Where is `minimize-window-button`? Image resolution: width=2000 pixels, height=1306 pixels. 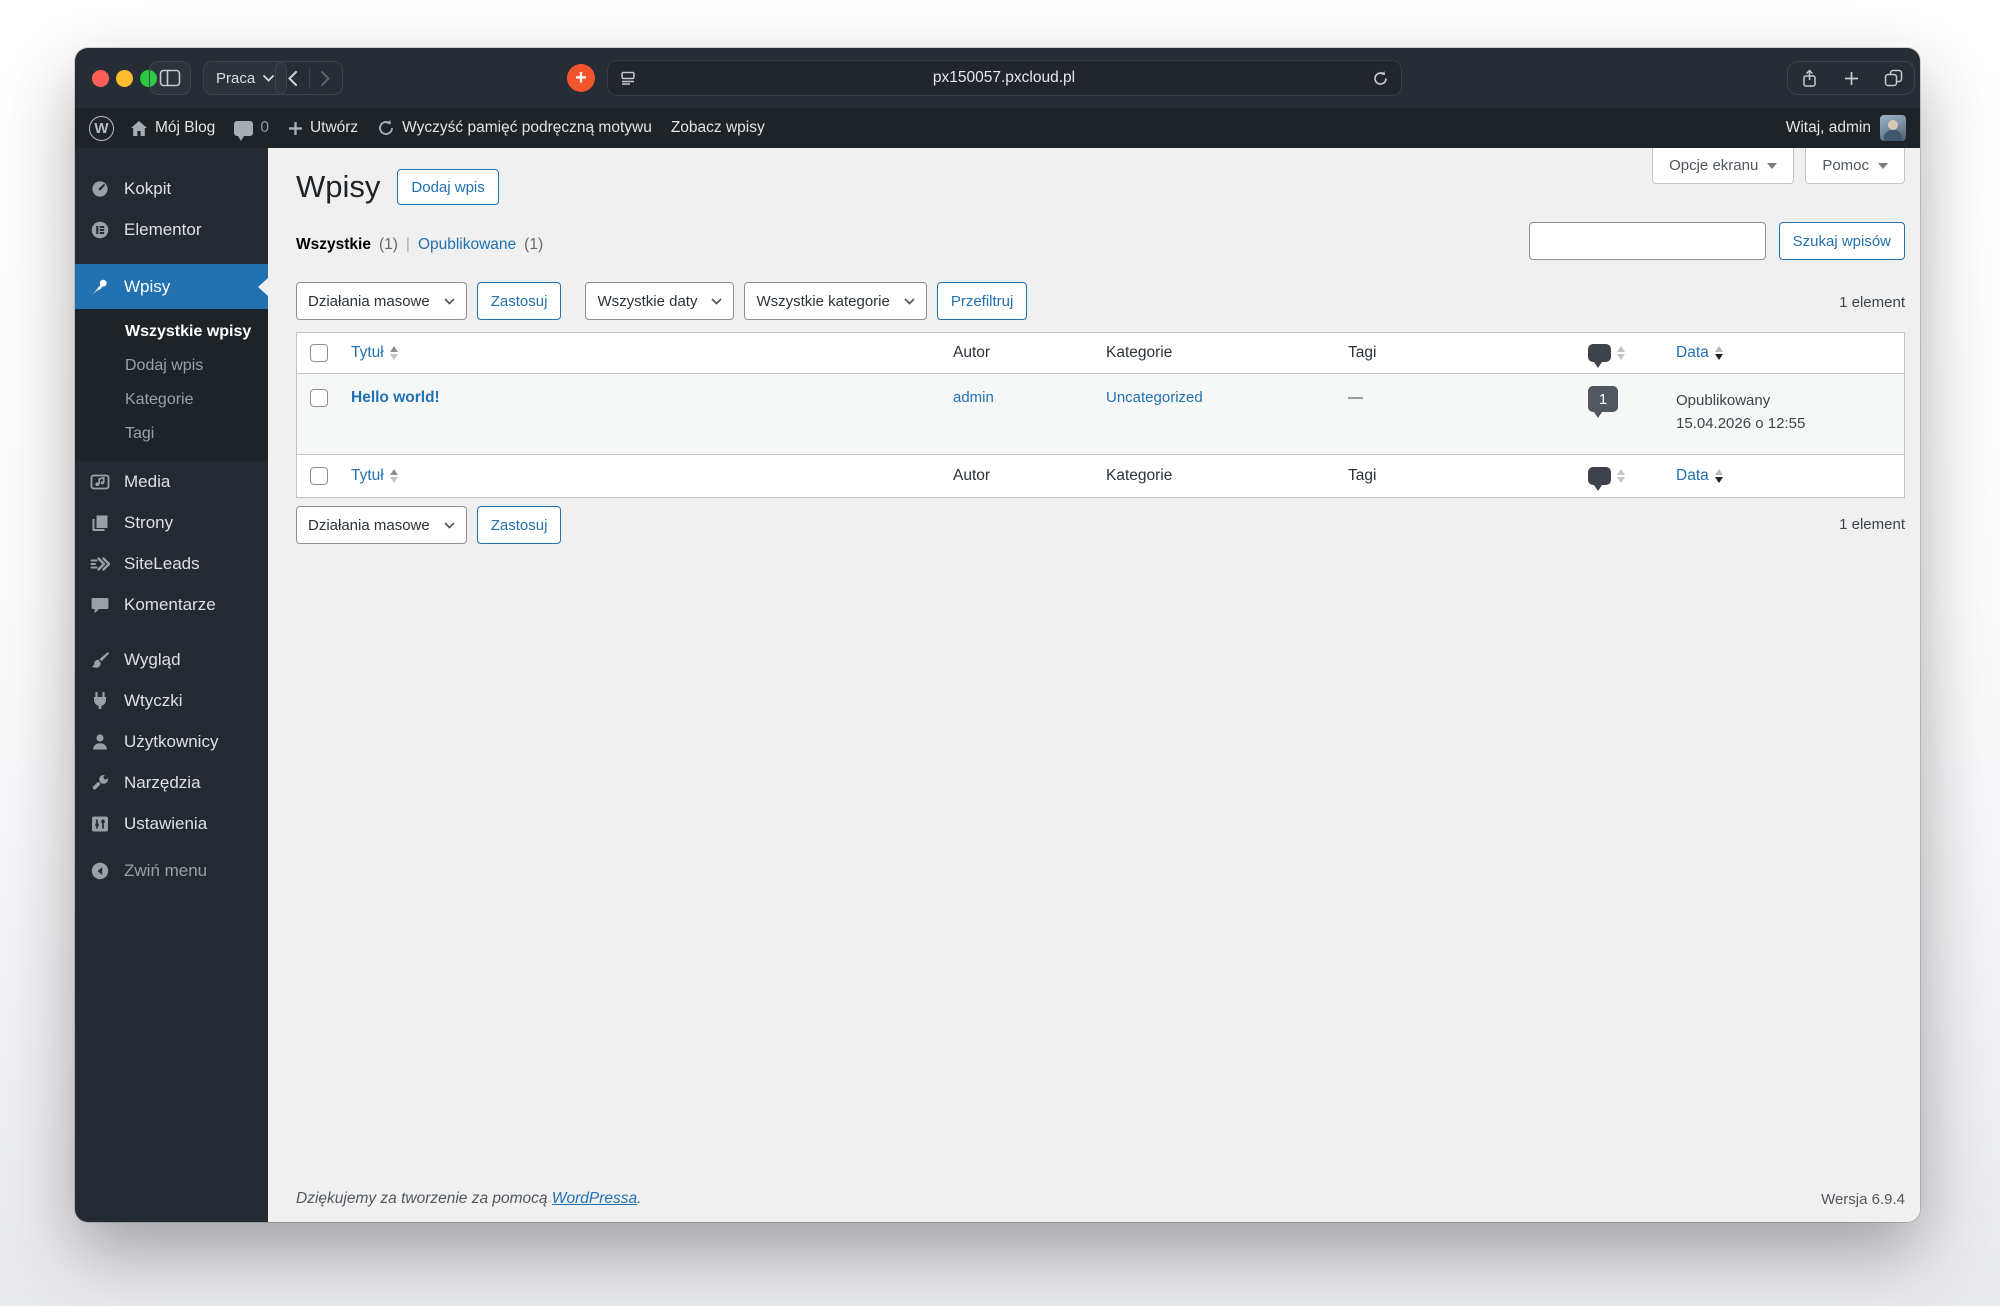 minimize-window-button is located at coordinates (124, 78).